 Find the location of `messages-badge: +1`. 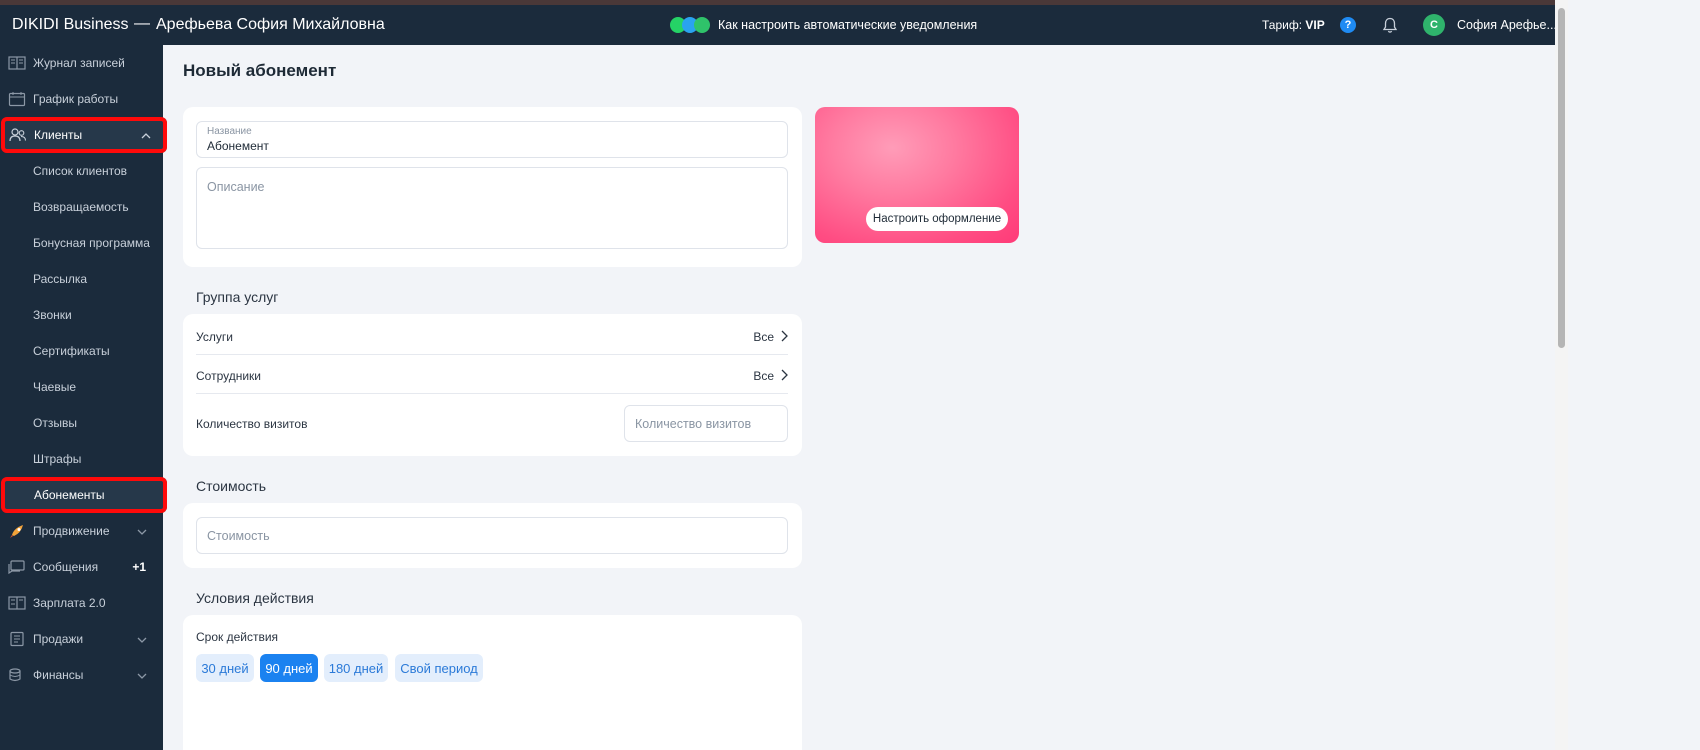

messages-badge: +1 is located at coordinates (139, 567).